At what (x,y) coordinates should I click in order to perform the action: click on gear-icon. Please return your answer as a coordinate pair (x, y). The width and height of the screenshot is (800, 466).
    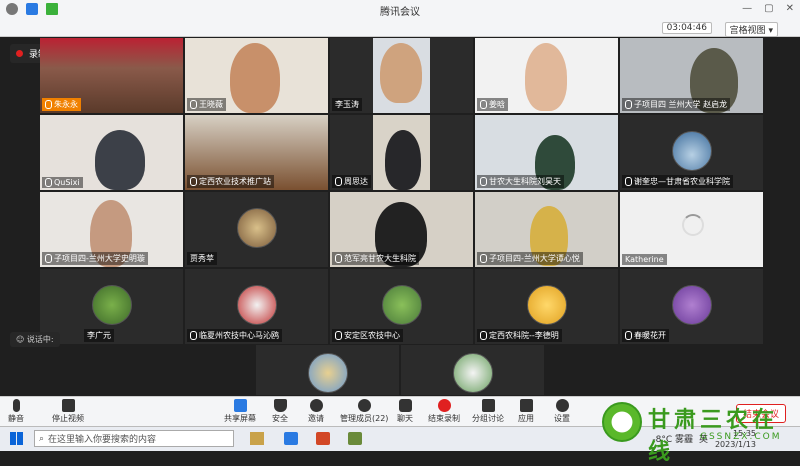
    Looking at the image, I should click on (562, 405).